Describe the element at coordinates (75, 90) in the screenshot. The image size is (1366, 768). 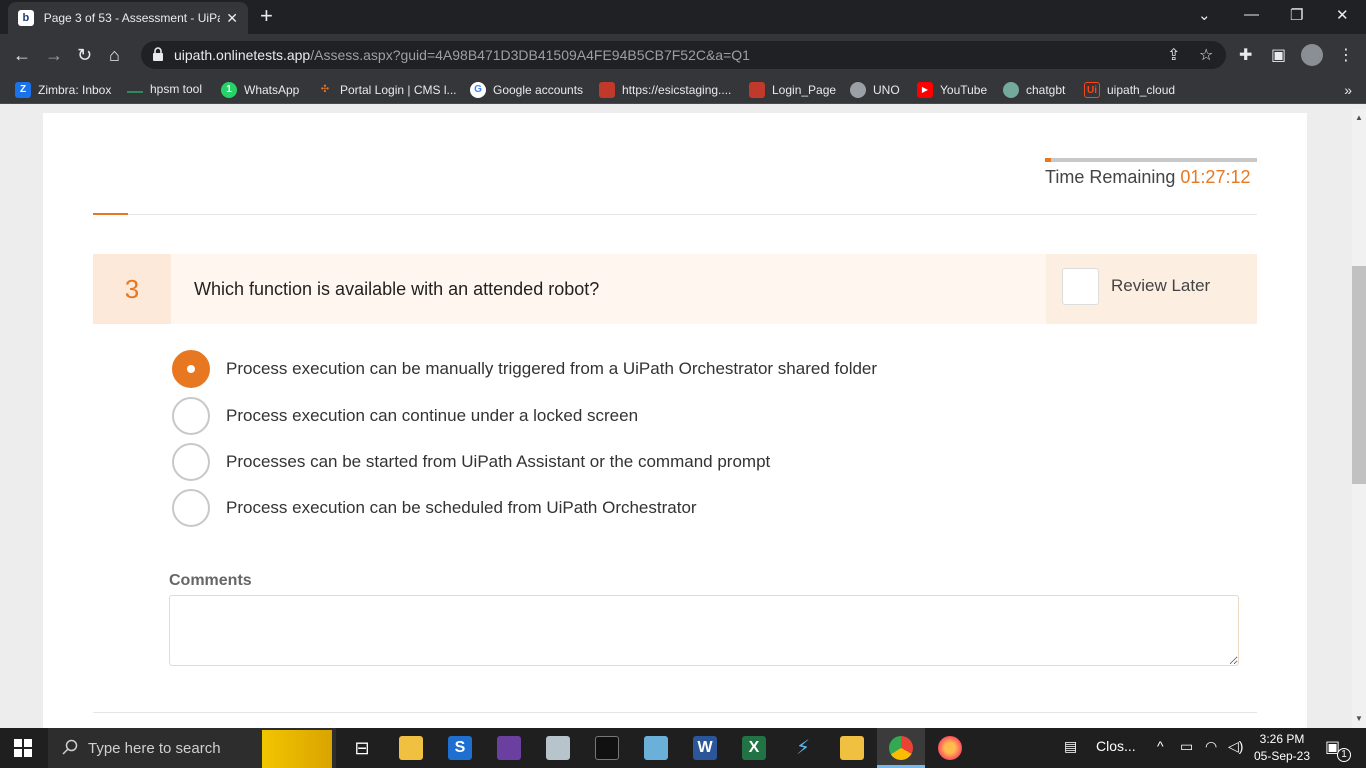
I see `bookmark-label: Zimbra: Inbox` at that location.